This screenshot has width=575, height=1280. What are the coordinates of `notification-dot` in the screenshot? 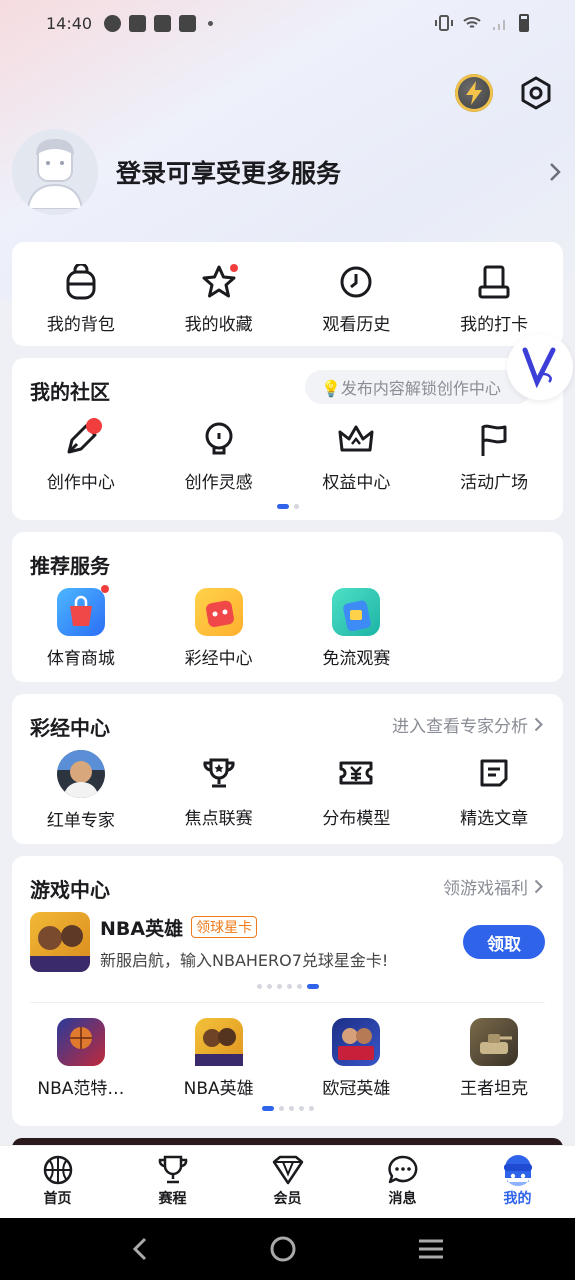 It's located at (233, 268).